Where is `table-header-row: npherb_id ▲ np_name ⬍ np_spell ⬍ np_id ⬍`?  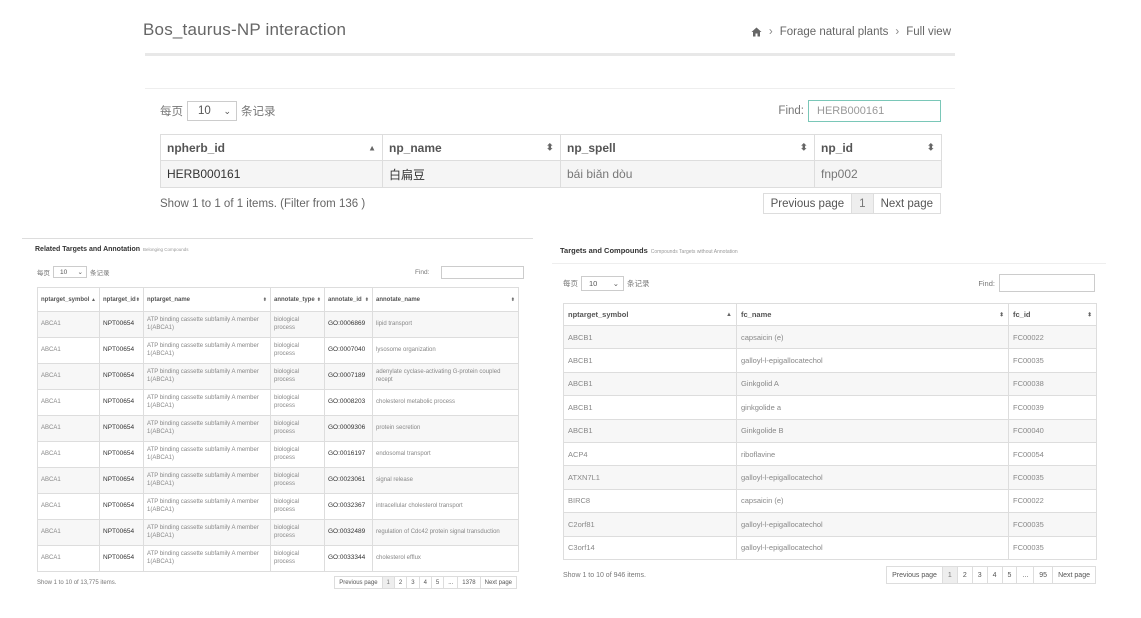 table-header-row: npherb_id ▲ np_name ⬍ np_spell ⬍ np_id ⬍ is located at coordinates (551, 147).